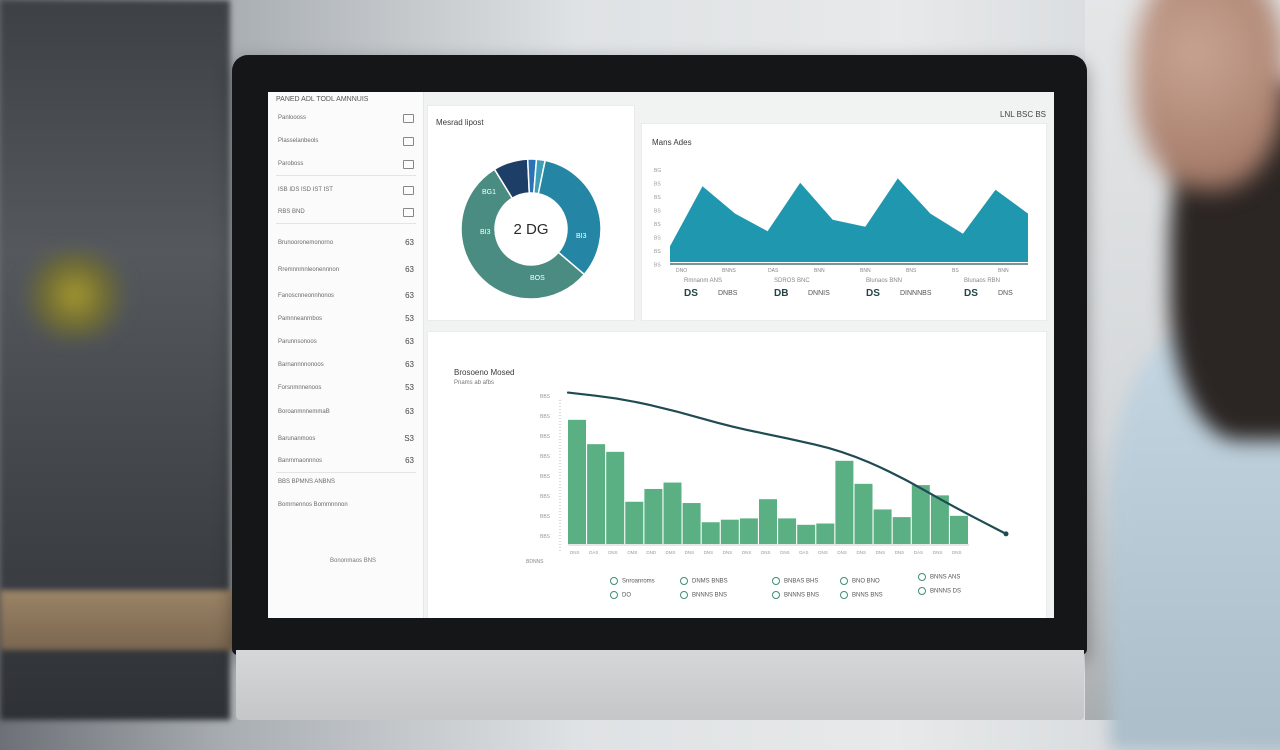 Image resolution: width=1280 pixels, height=750 pixels. Describe the element at coordinates (291, 164) in the screenshot. I see `sidebar-item-label: Paroboss` at that location.